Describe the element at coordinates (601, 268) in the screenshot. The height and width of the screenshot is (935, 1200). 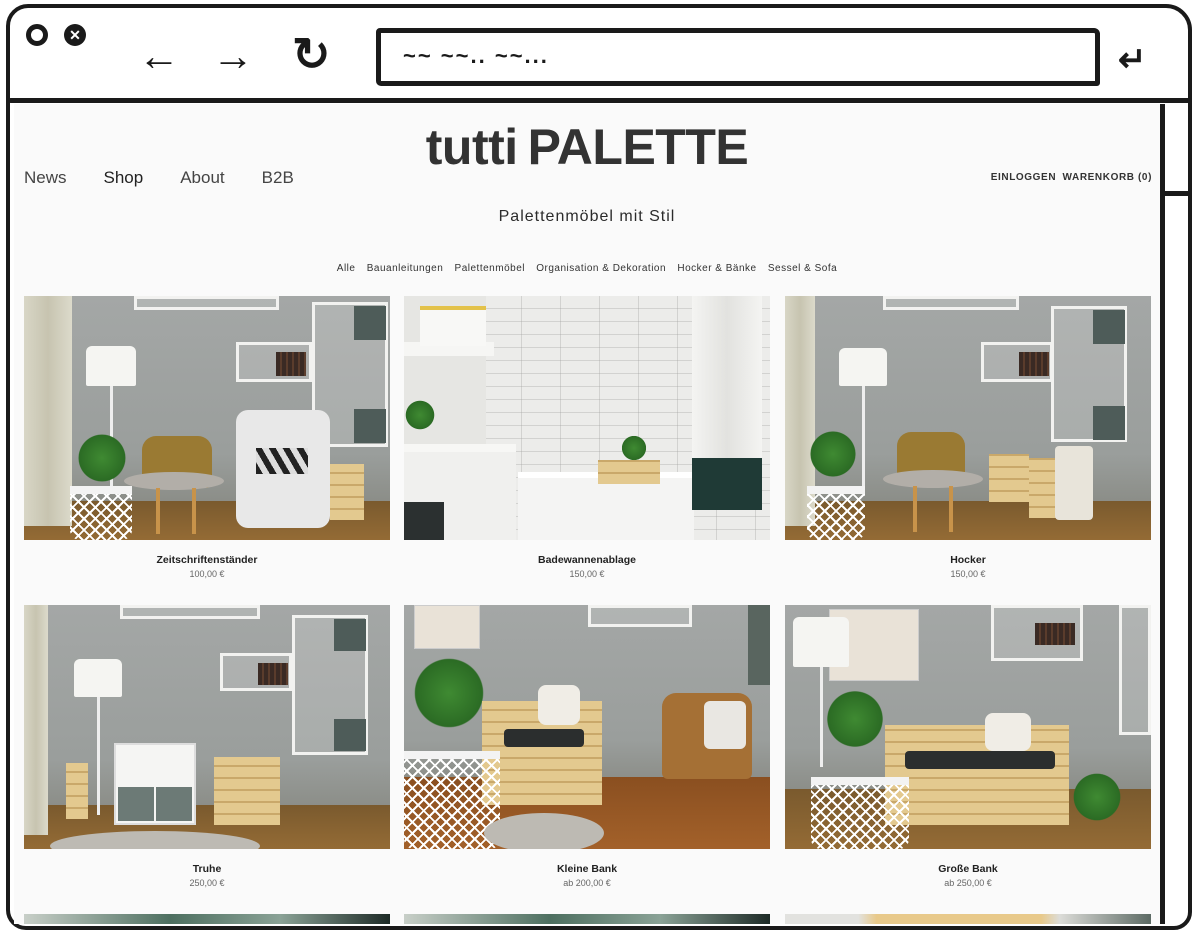
I see `category-organisation-dekoration: Organisation & Dekoration` at that location.